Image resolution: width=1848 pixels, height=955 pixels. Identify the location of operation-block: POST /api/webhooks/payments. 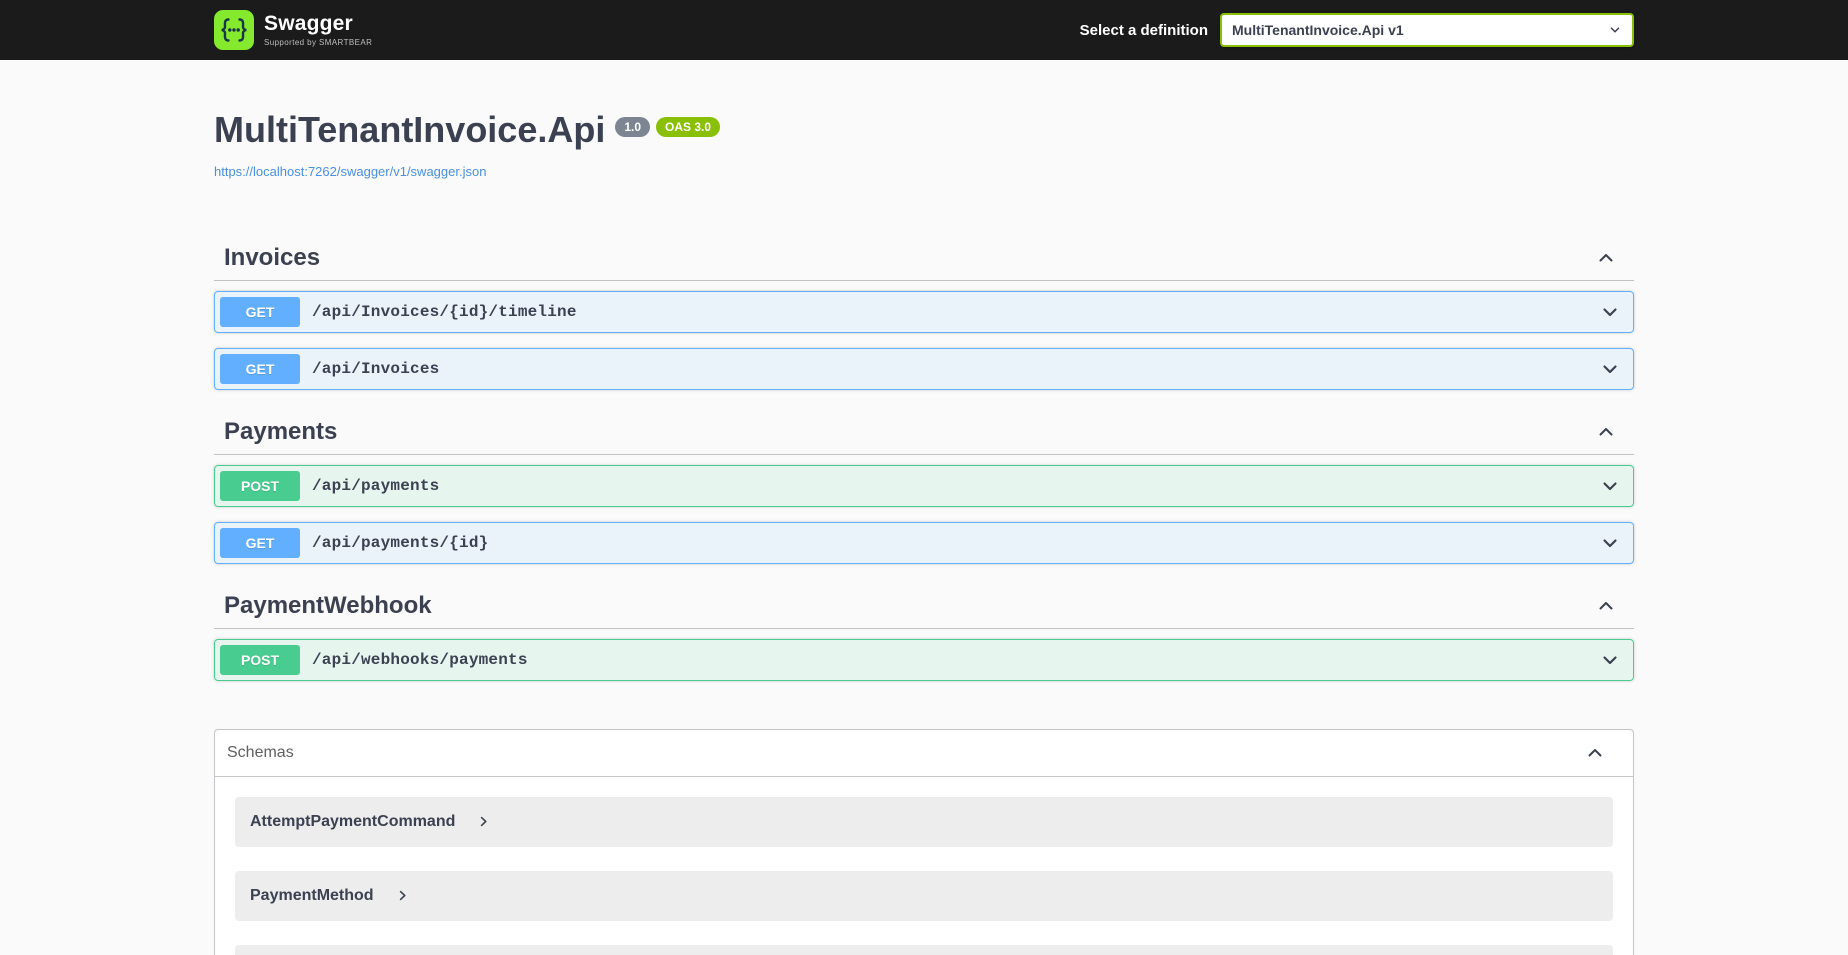
(924, 659).